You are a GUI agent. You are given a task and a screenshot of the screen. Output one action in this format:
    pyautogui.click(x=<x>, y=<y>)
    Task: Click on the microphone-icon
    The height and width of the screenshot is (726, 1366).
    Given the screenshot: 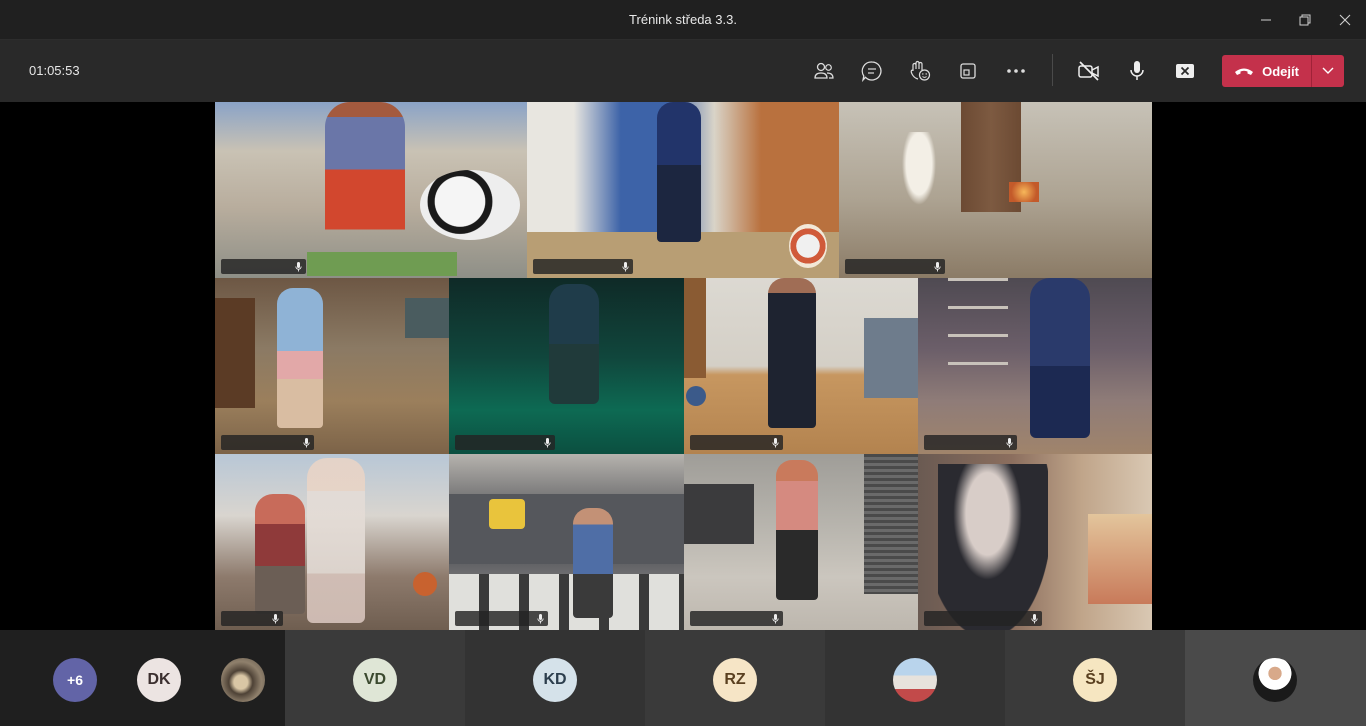 What is the action you would take?
    pyautogui.click(x=1137, y=71)
    